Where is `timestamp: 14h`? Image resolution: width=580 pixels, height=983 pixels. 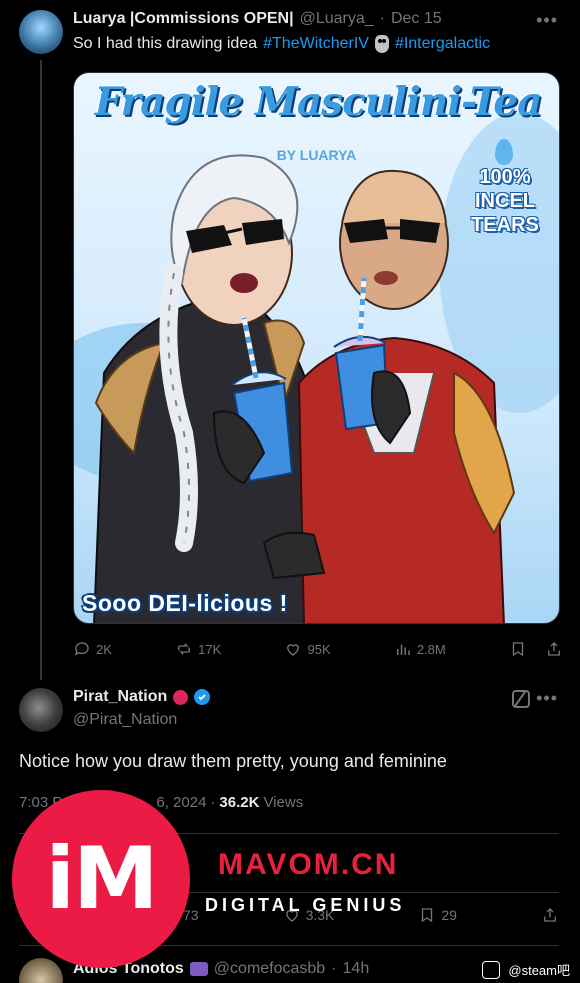 timestamp: 14h is located at coordinates (356, 969).